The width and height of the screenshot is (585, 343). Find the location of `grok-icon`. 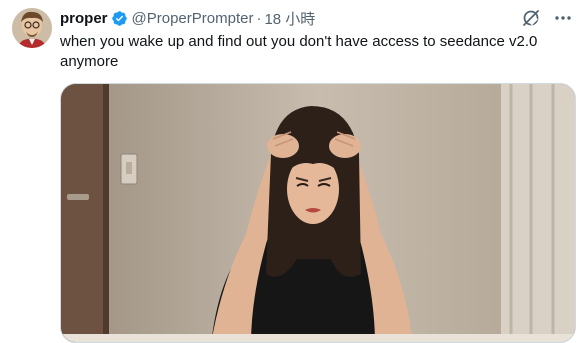

grok-icon is located at coordinates (531, 18).